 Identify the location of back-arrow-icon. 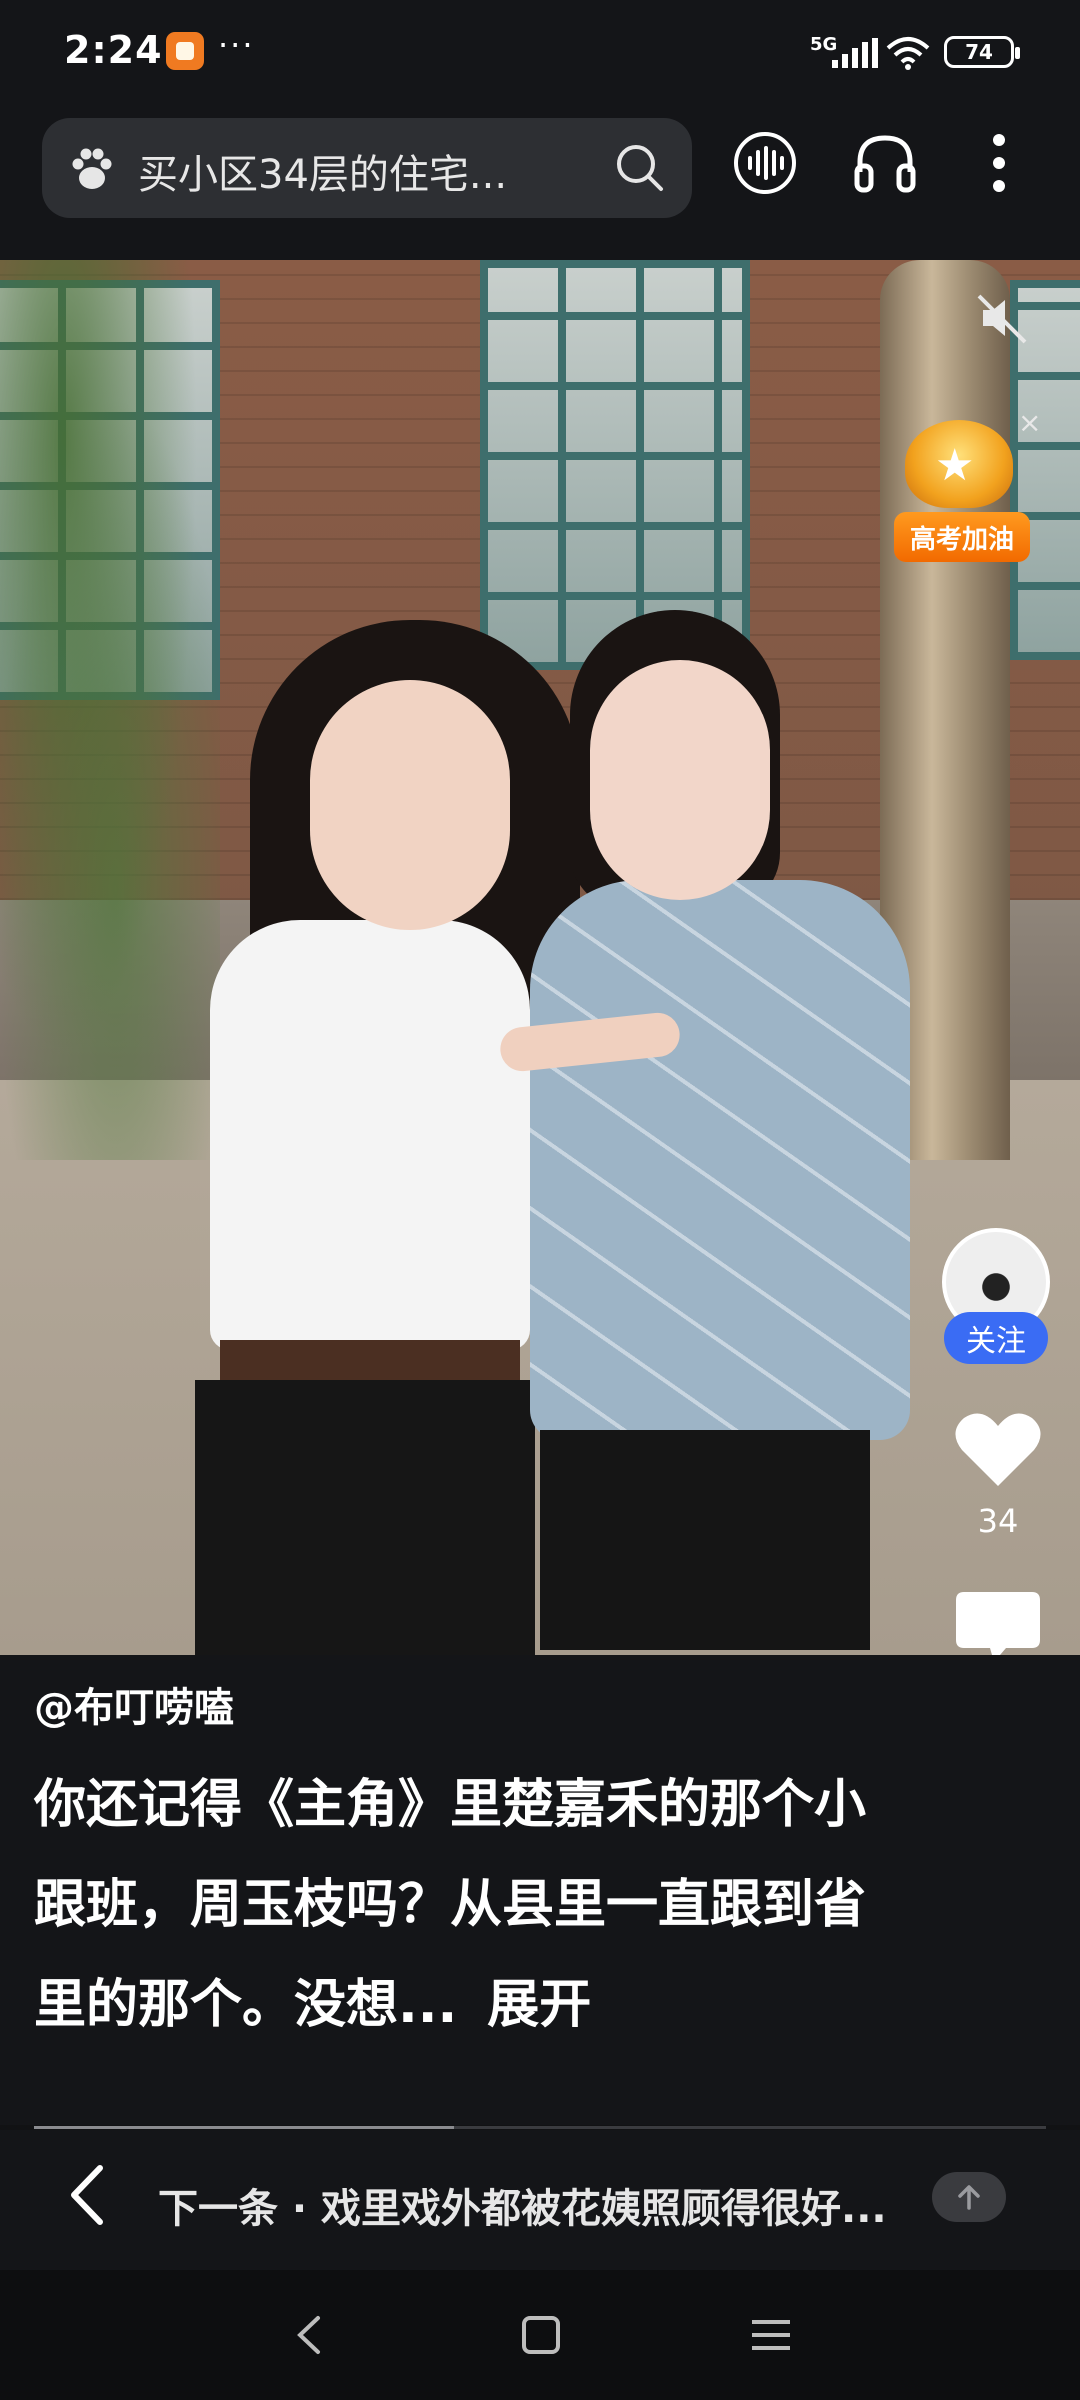
(87, 2195).